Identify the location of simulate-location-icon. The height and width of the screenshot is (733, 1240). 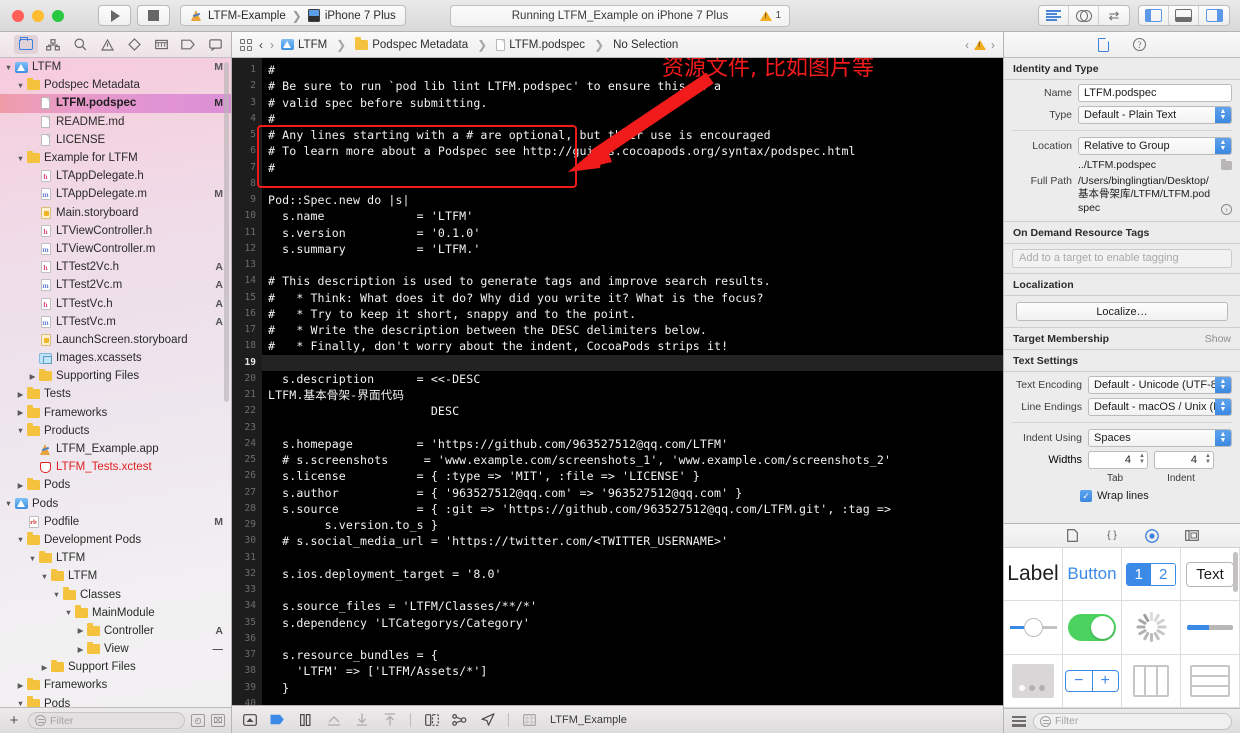
(487, 719).